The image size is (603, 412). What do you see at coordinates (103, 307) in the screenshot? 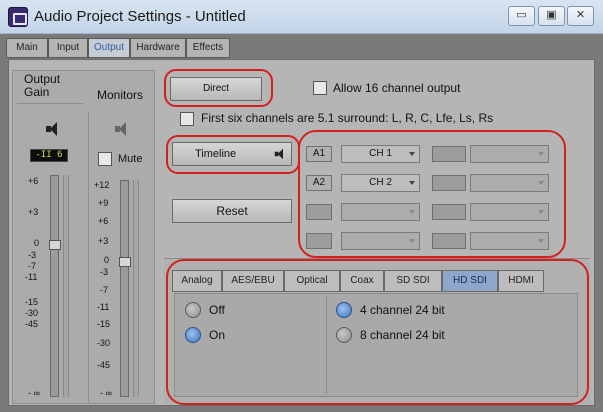
I see `monitor-scale-tick: -11` at bounding box center [103, 307].